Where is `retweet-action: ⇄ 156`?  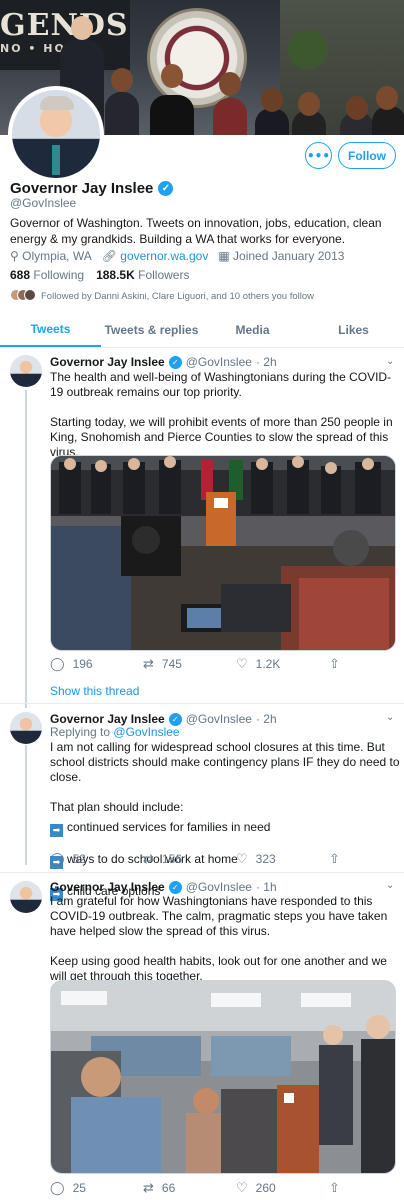
retweet-action: ⇄ 156 is located at coordinates (189, 859).